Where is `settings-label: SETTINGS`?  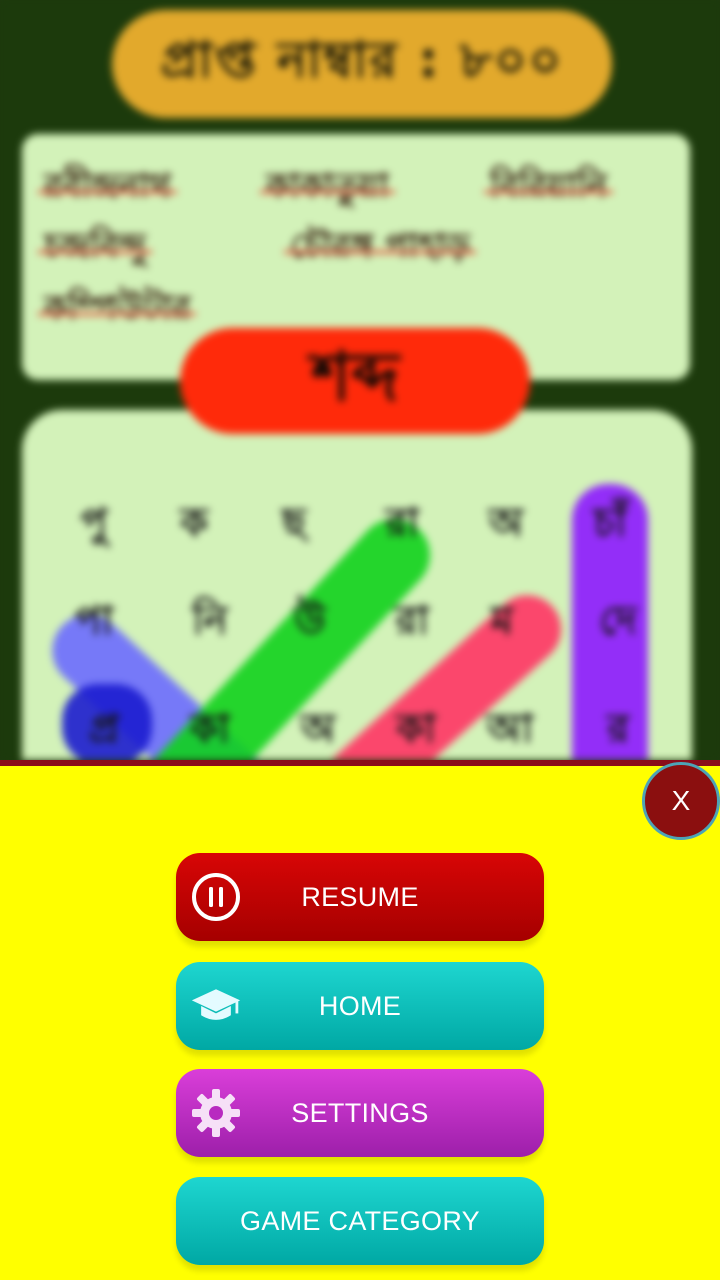
settings-label: SETTINGS is located at coordinates (360, 1112).